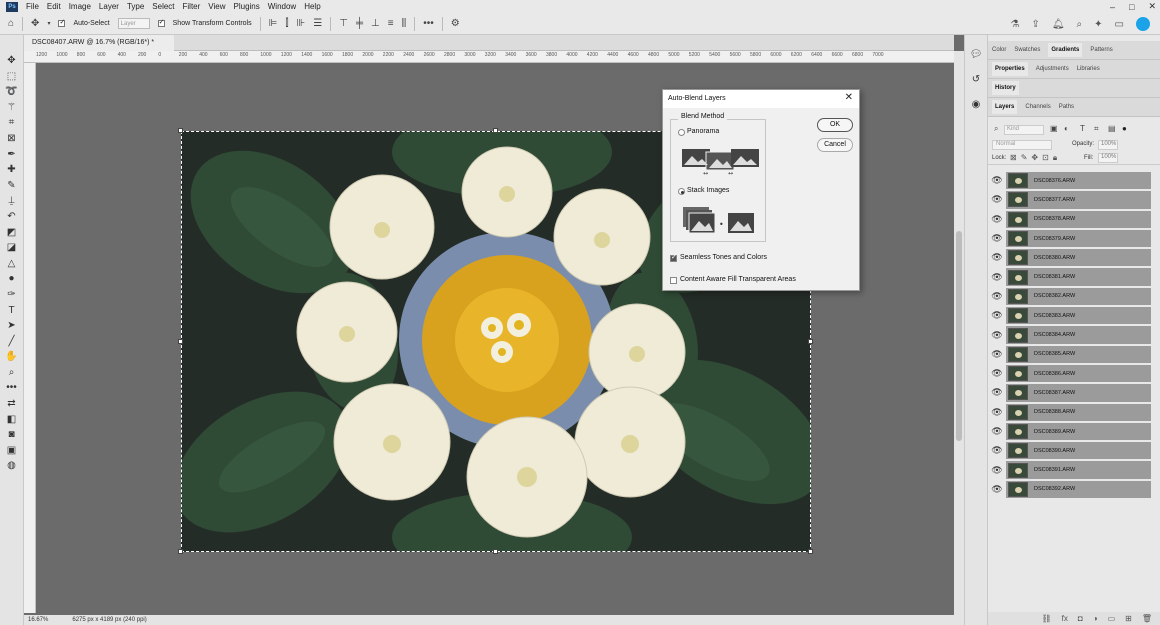  What do you see at coordinates (1112, 128) in the screenshot?
I see `filter-smart-object-icon: ▤` at bounding box center [1112, 128].